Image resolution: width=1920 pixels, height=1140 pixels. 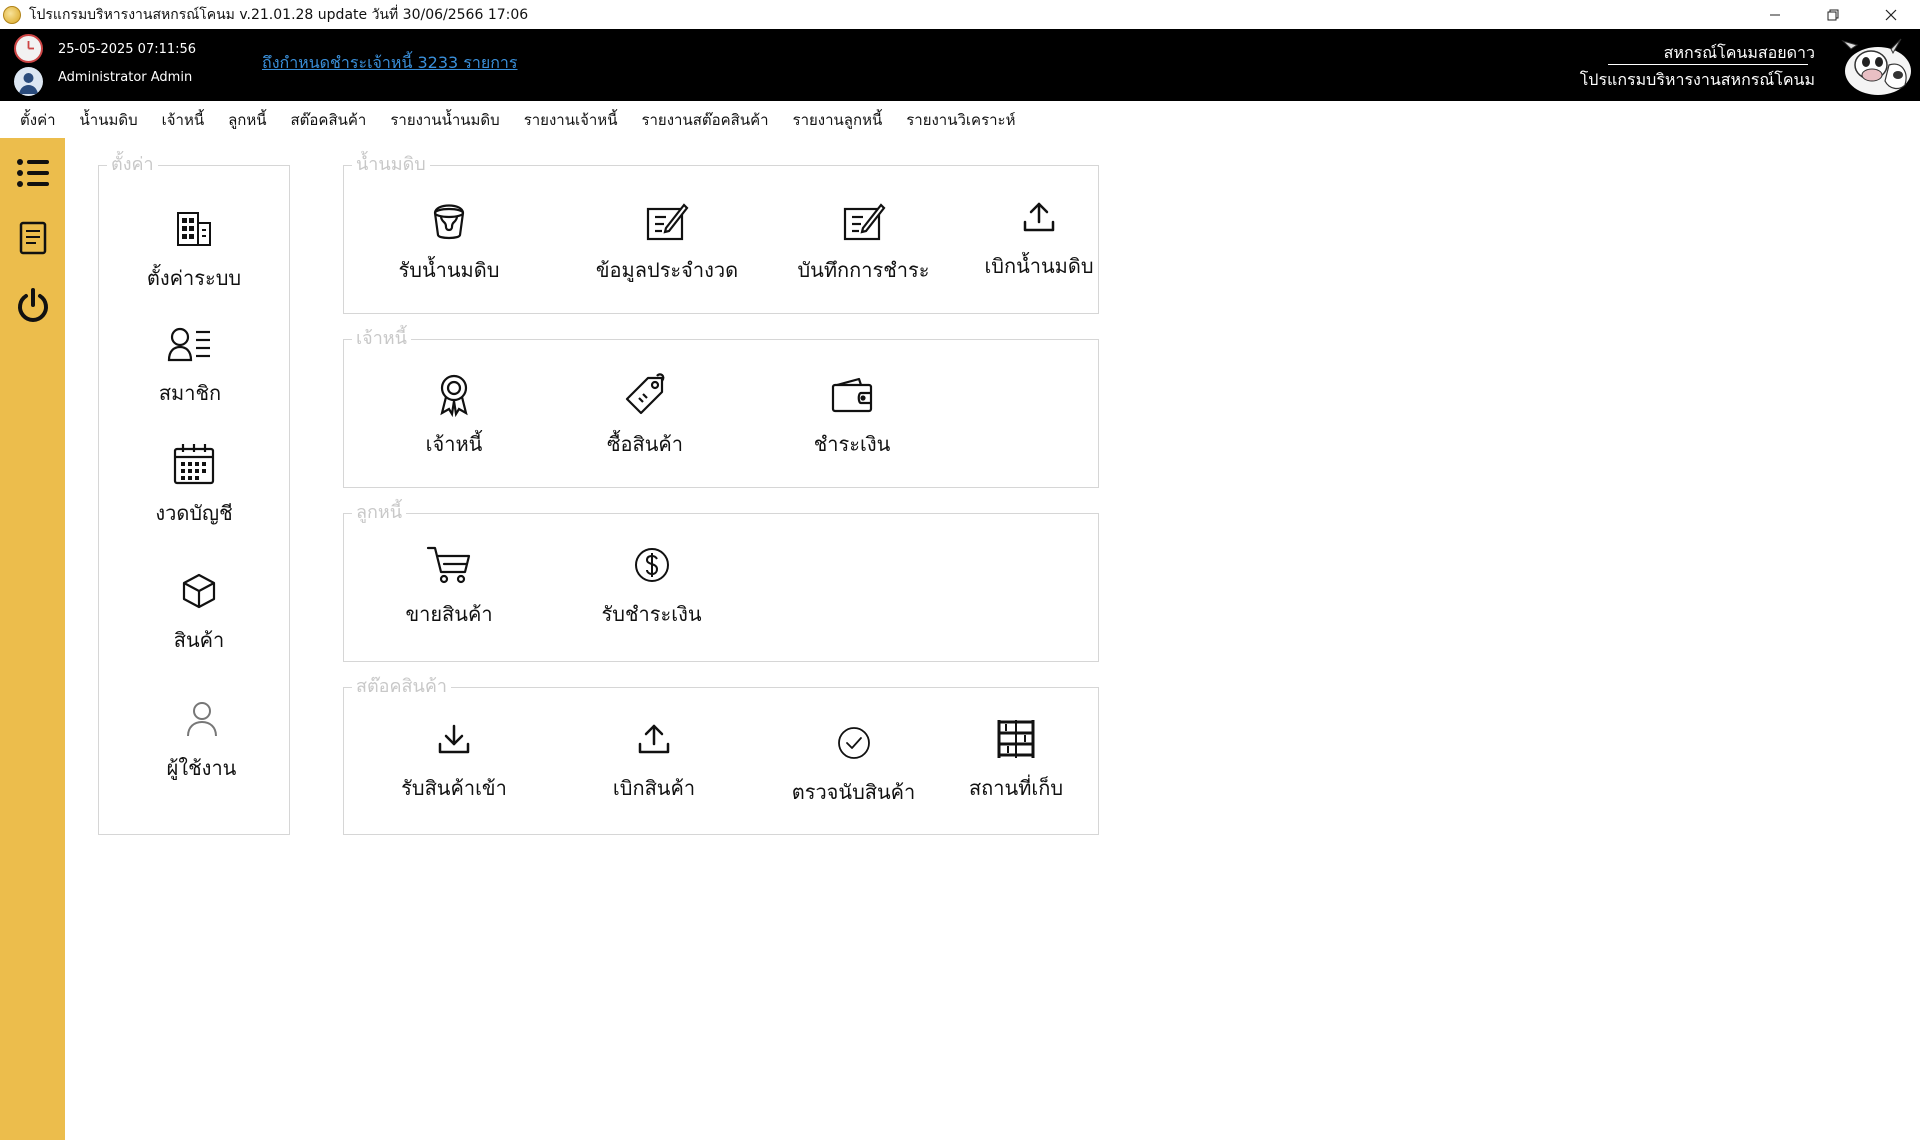 I want to click on receive-raw-milk-tile: รับน้ำนมดิบ, so click(x=449, y=242).